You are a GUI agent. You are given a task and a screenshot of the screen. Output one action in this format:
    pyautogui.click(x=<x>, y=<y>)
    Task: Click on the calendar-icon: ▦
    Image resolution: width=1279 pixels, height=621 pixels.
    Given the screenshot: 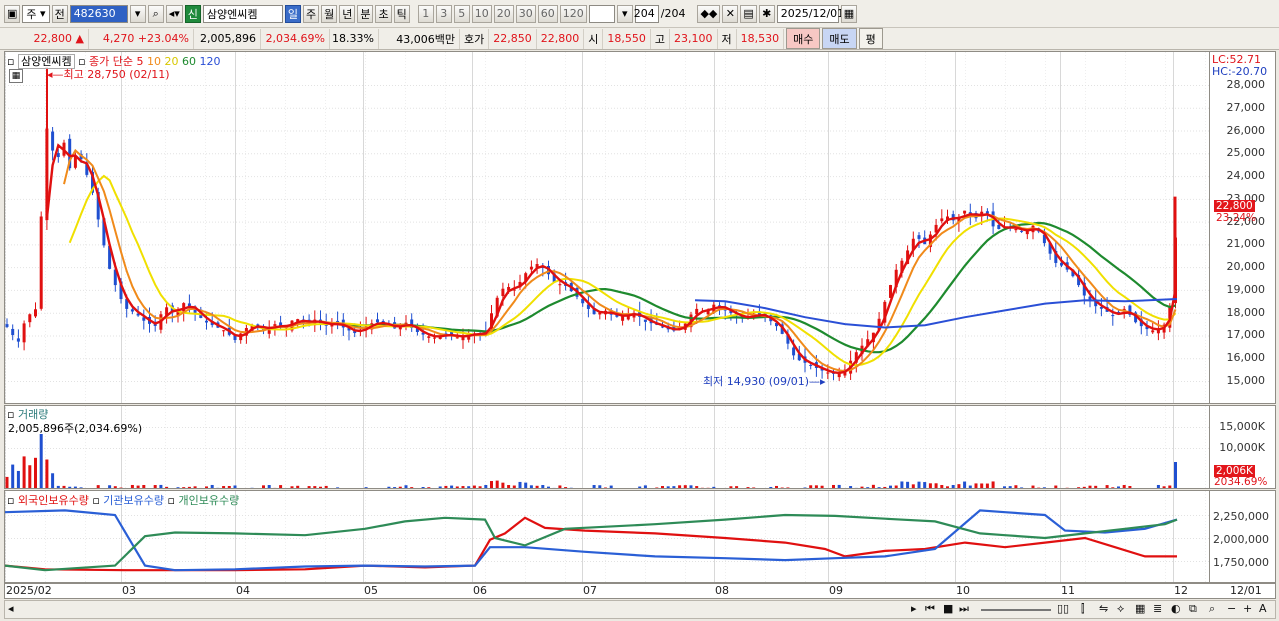 What is the action you would take?
    pyautogui.click(x=849, y=13)
    